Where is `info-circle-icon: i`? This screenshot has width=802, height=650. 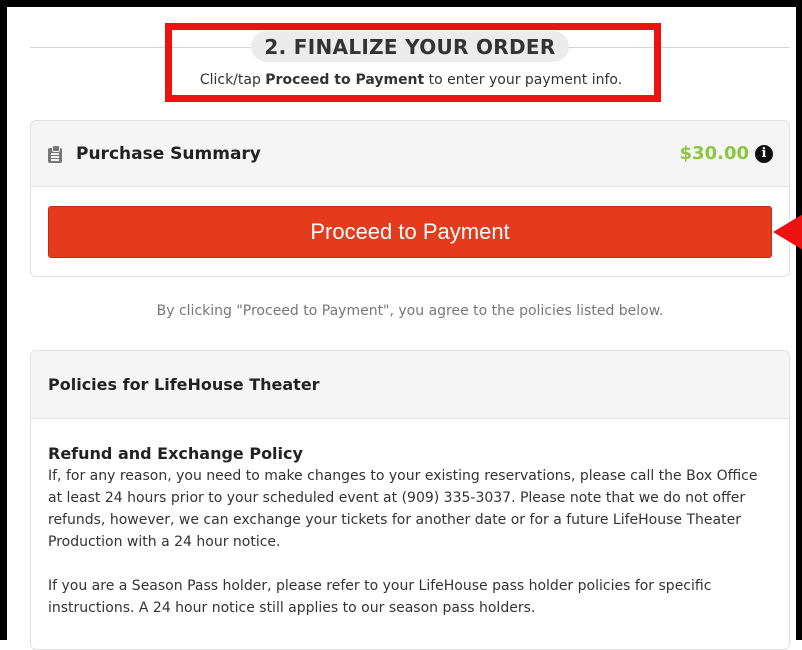 info-circle-icon: i is located at coordinates (764, 153).